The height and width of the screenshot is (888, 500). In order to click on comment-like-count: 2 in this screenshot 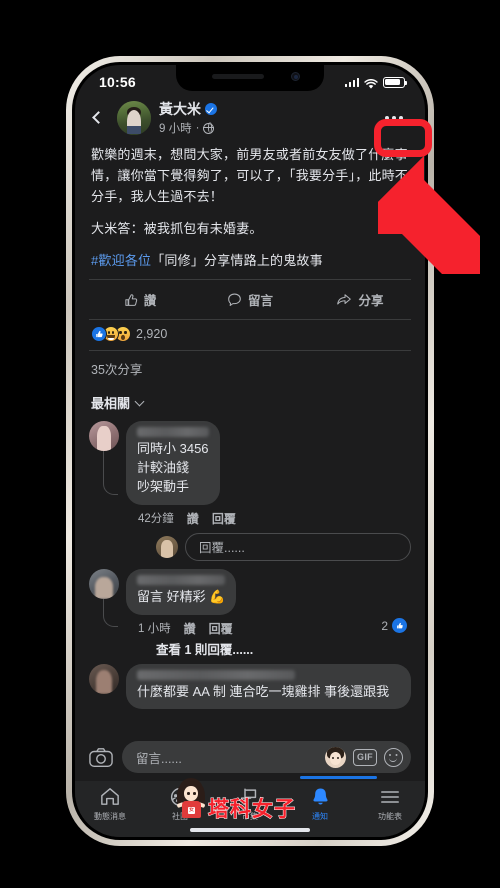, I will do `click(384, 625)`.